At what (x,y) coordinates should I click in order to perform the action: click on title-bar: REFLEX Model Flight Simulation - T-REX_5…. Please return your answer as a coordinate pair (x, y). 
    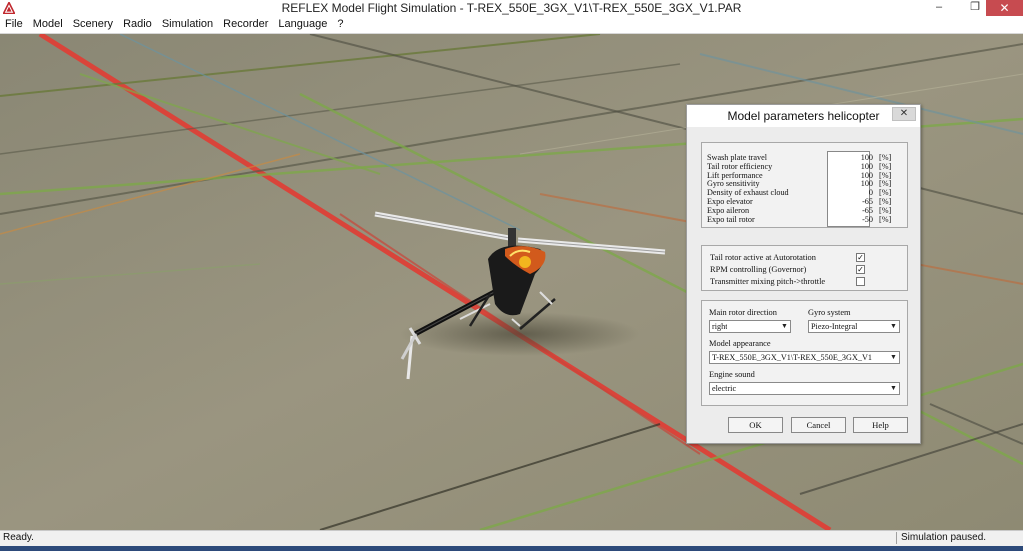
    Looking at the image, I should click on (511, 8).